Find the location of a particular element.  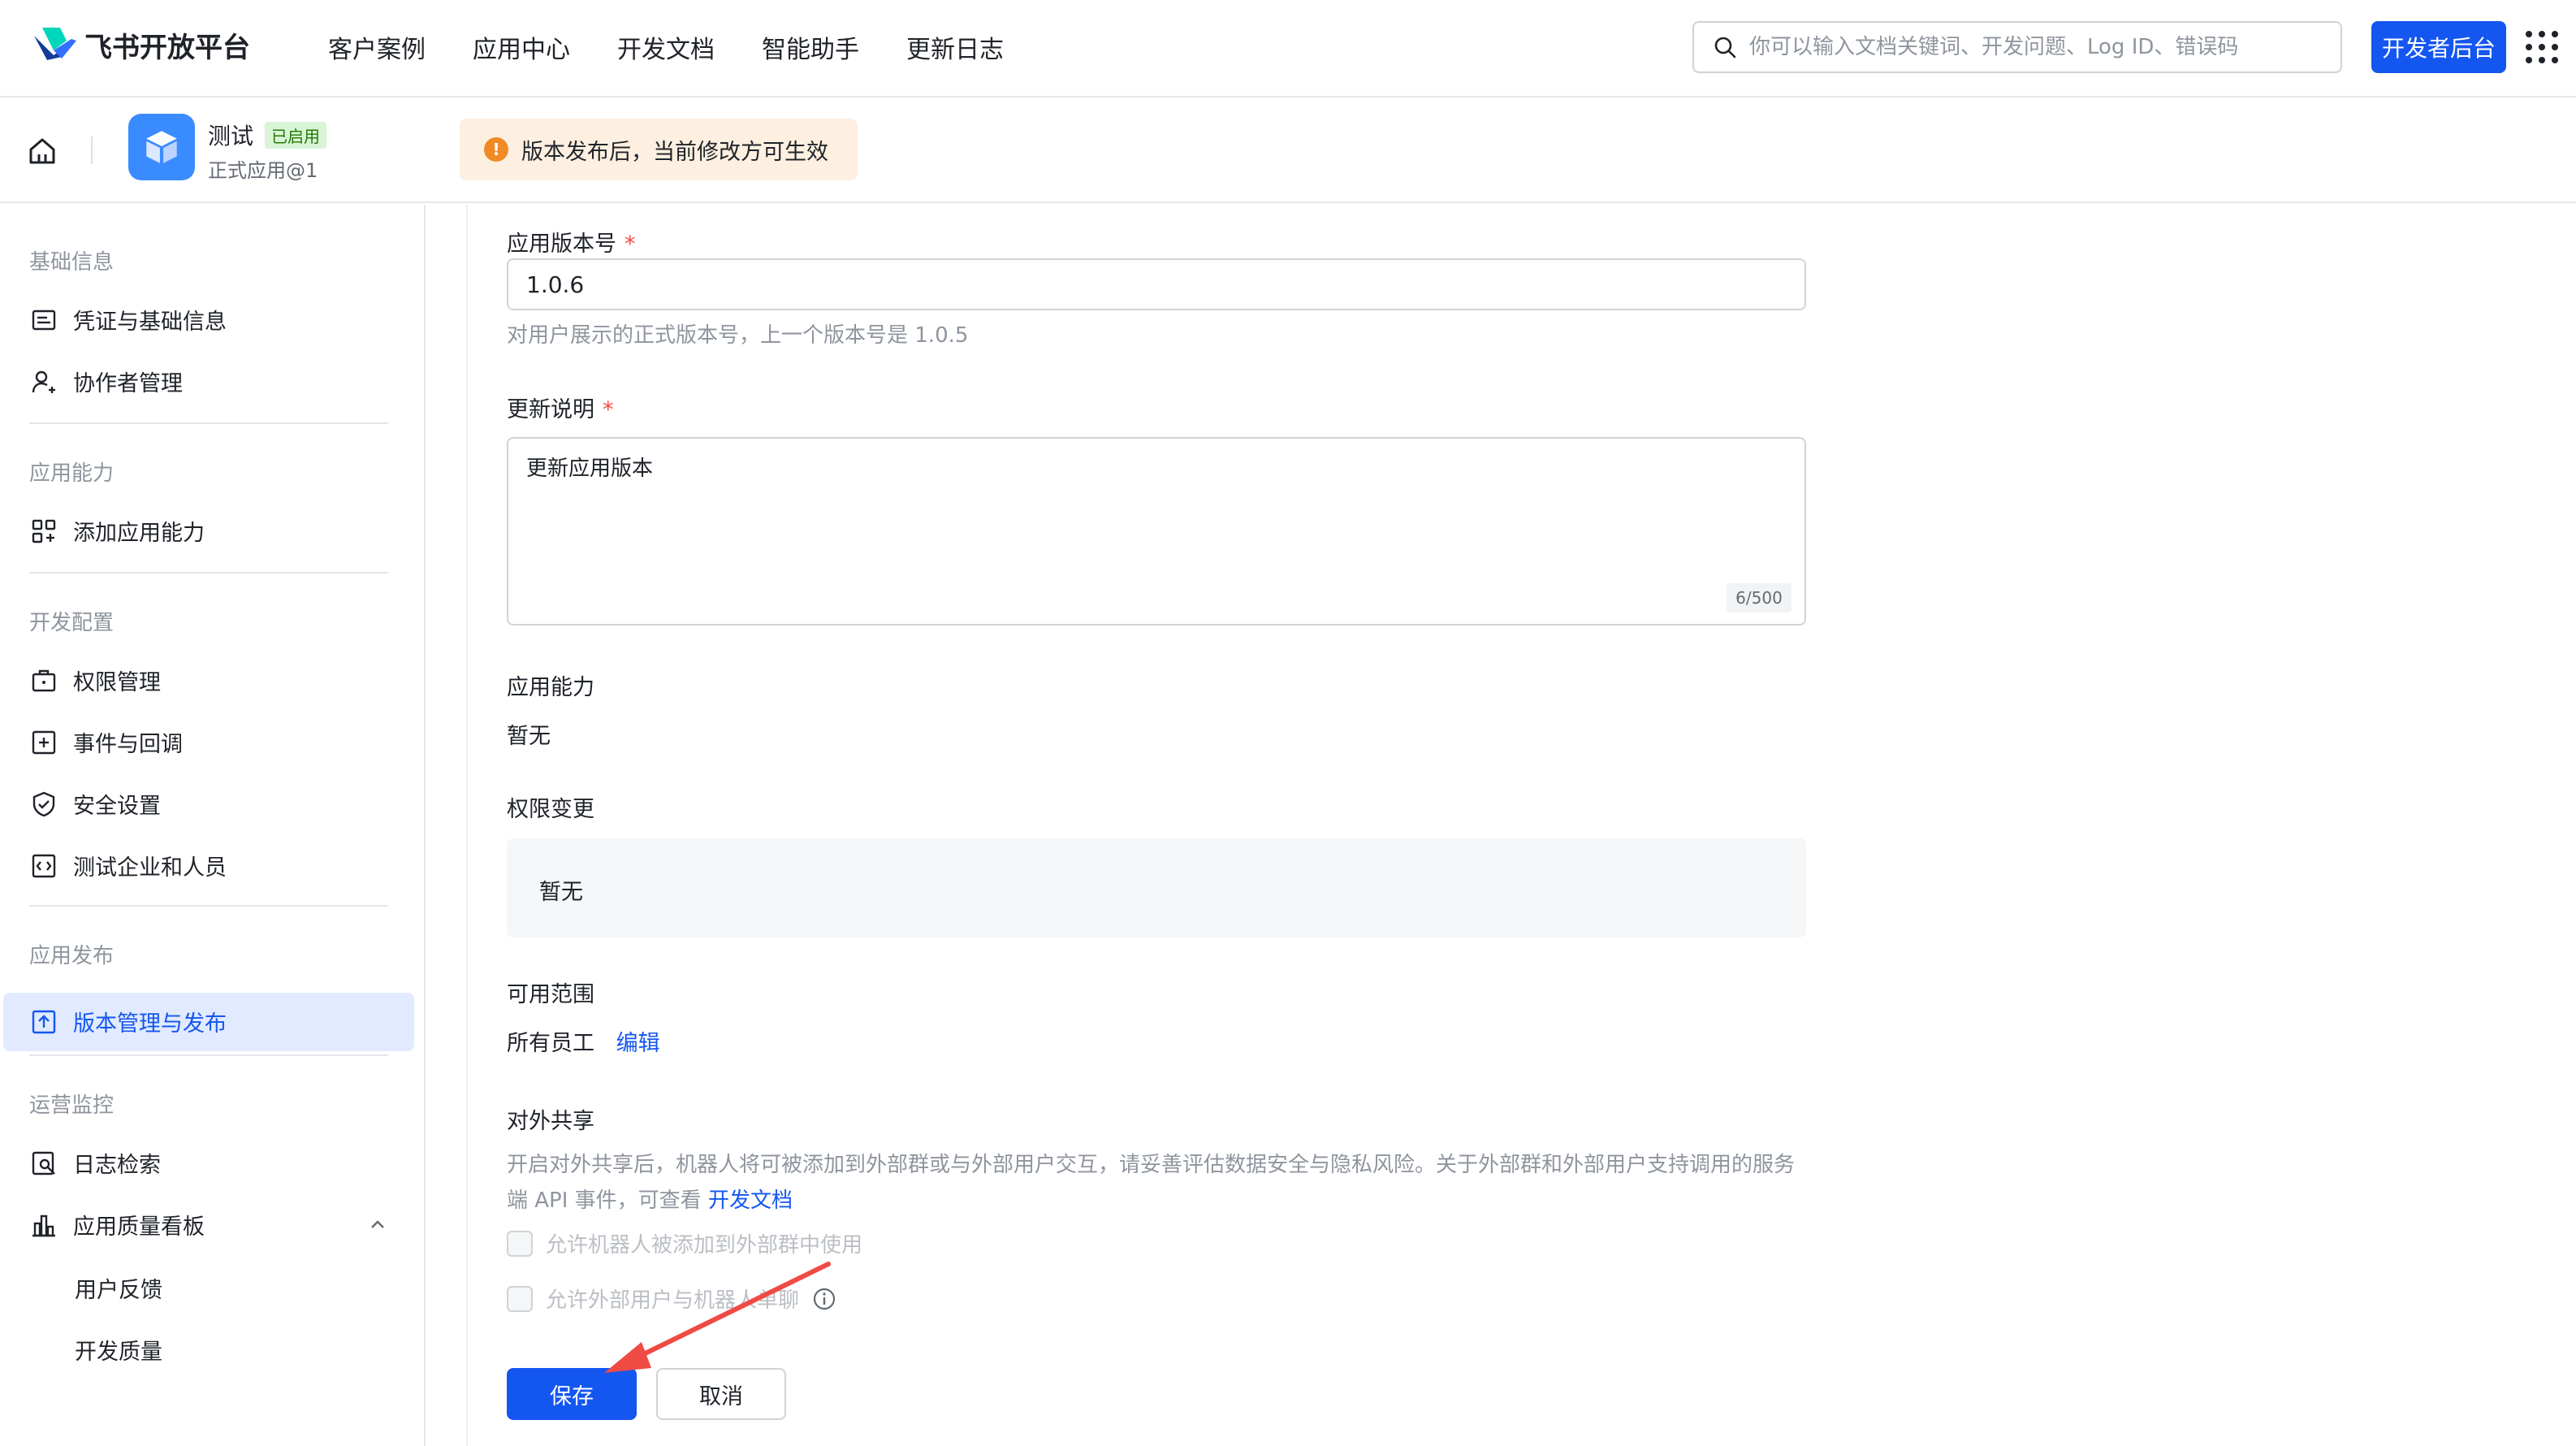

sidebar-item-log-search: 日志检索 is located at coordinates (95, 1163).